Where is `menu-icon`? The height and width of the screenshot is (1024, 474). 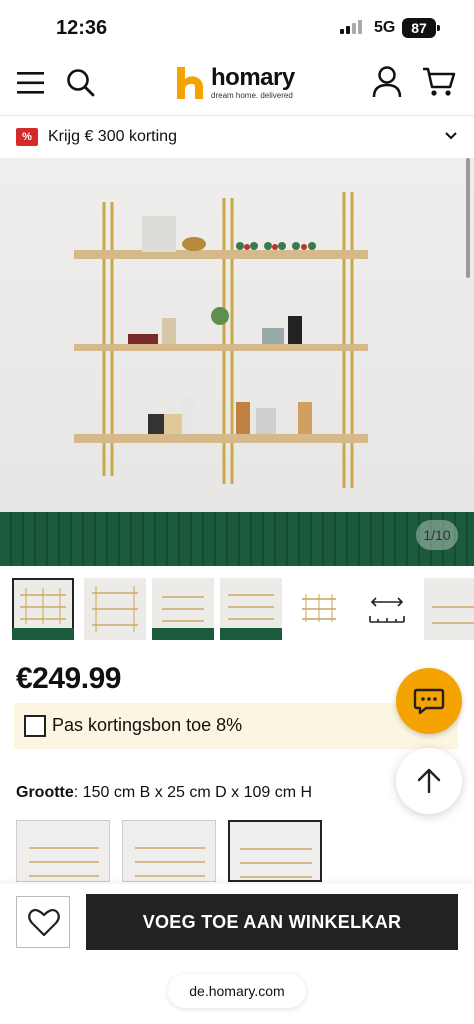
menu-icon is located at coordinates (31, 83).